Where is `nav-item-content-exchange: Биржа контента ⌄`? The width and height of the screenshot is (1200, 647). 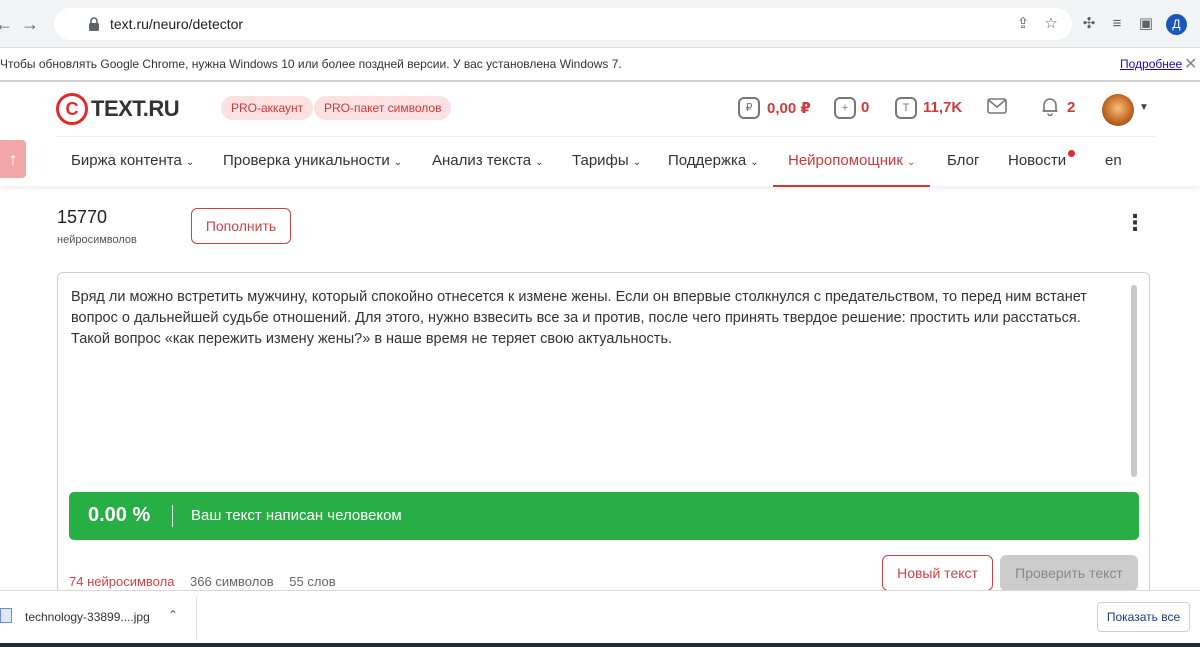 nav-item-content-exchange: Биржа контента ⌄ is located at coordinates (132, 162).